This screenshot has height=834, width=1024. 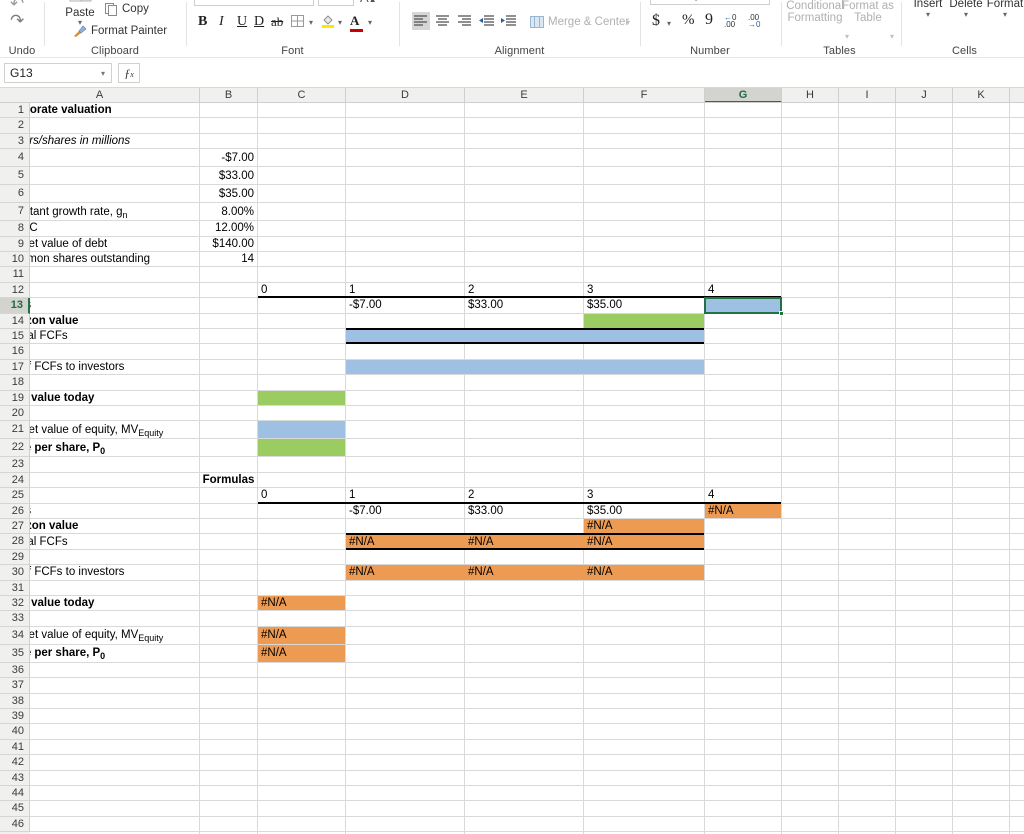 What do you see at coordinates (644, 572) in the screenshot?
I see `formula-value-F30: #N/A` at bounding box center [644, 572].